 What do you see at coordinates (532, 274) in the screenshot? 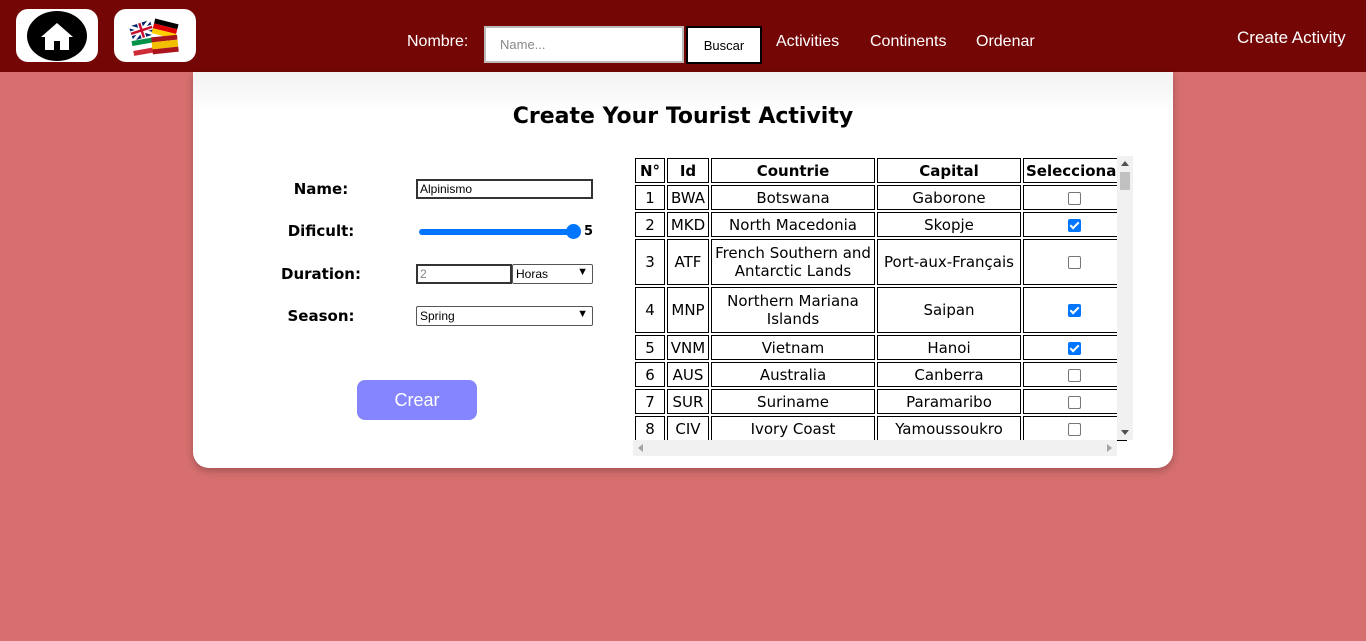
I see `duration-unit-value: Horas` at bounding box center [532, 274].